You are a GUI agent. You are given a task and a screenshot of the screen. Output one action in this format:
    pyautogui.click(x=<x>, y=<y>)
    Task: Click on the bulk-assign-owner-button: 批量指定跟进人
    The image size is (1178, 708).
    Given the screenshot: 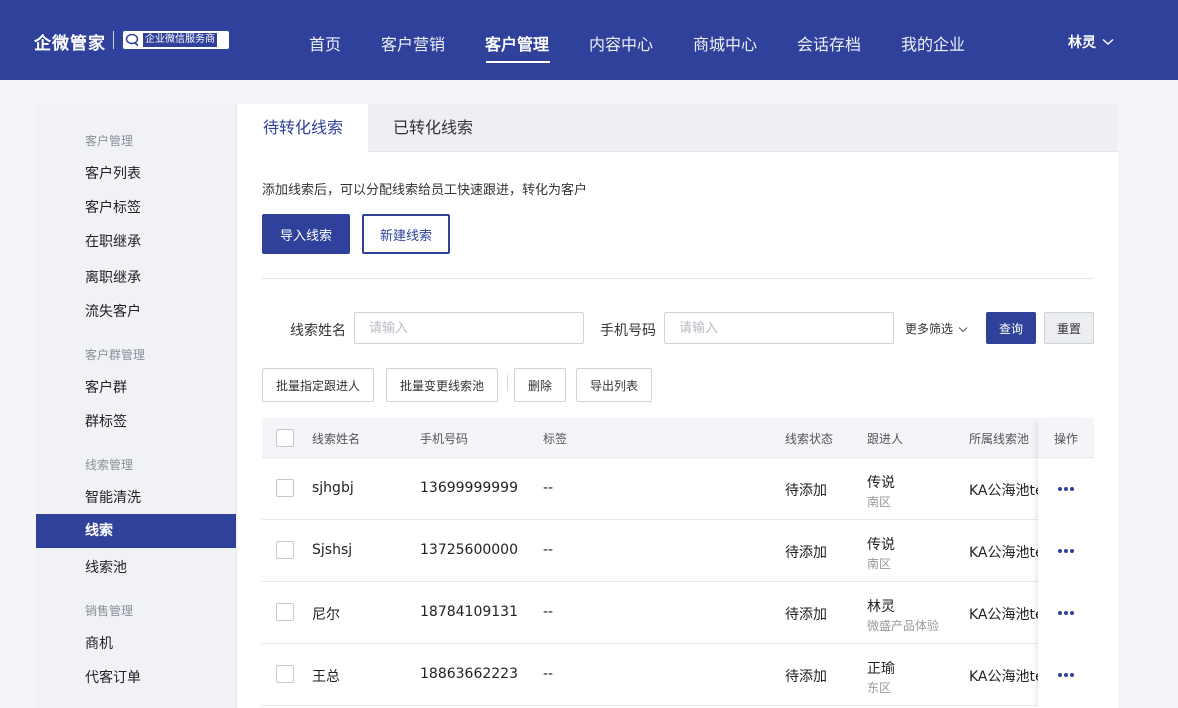 What is the action you would take?
    pyautogui.click(x=318, y=385)
    